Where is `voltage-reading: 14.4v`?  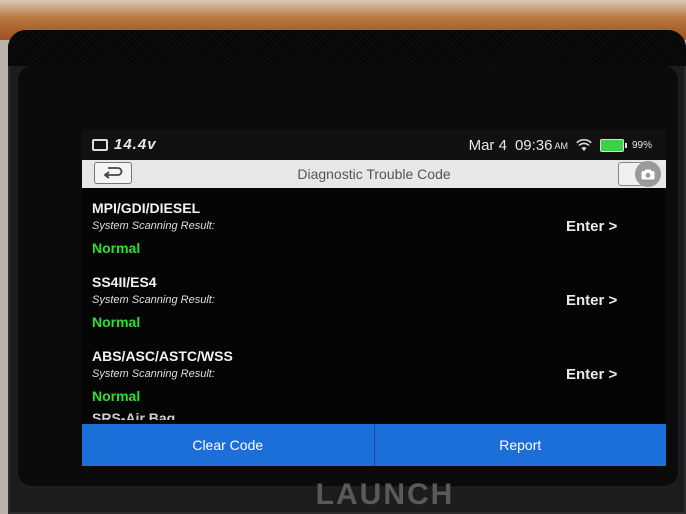
voltage-reading: 14.4v is located at coordinates (135, 144).